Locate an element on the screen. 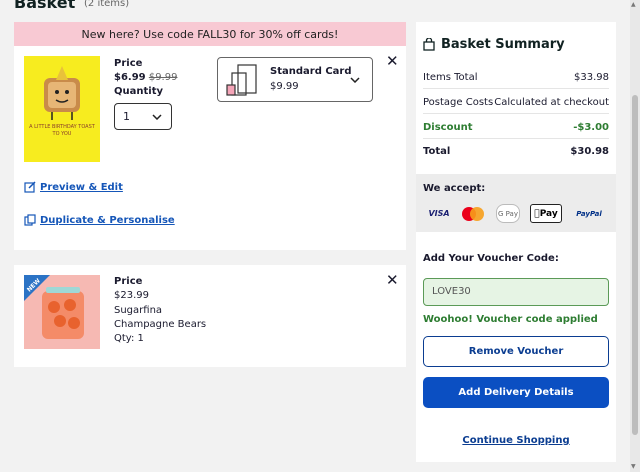 The image size is (640, 472). summary-row-discount: Discount -$3.00 is located at coordinates (516, 127).